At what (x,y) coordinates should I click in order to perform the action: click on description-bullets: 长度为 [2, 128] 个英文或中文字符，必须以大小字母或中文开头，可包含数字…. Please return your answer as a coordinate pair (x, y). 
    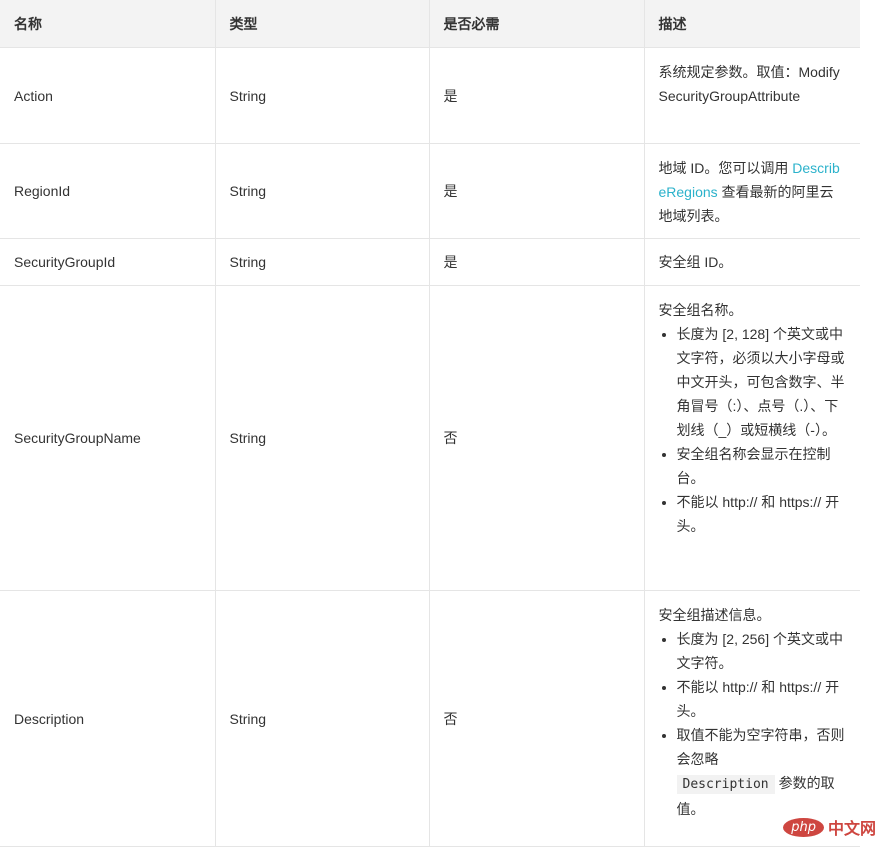
    Looking at the image, I should click on (753, 430).